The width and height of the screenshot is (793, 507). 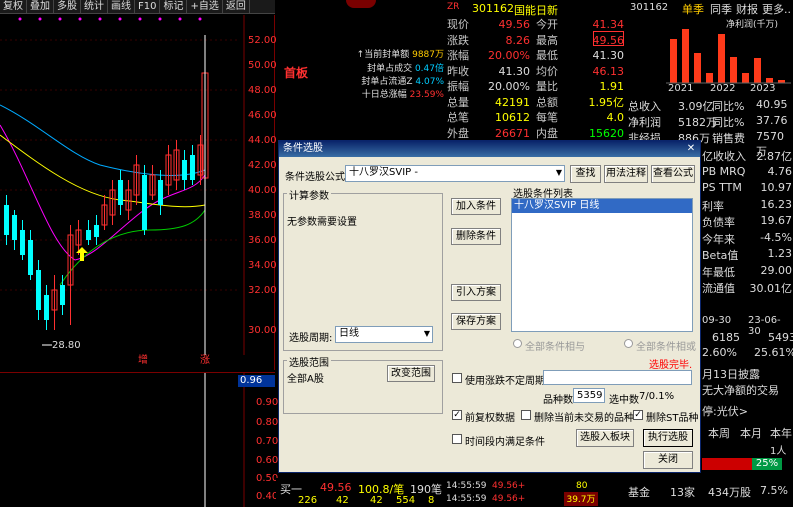 What do you see at coordinates (605, 438) in the screenshot?
I see `to-board-button: 选股入板块` at bounding box center [605, 438].